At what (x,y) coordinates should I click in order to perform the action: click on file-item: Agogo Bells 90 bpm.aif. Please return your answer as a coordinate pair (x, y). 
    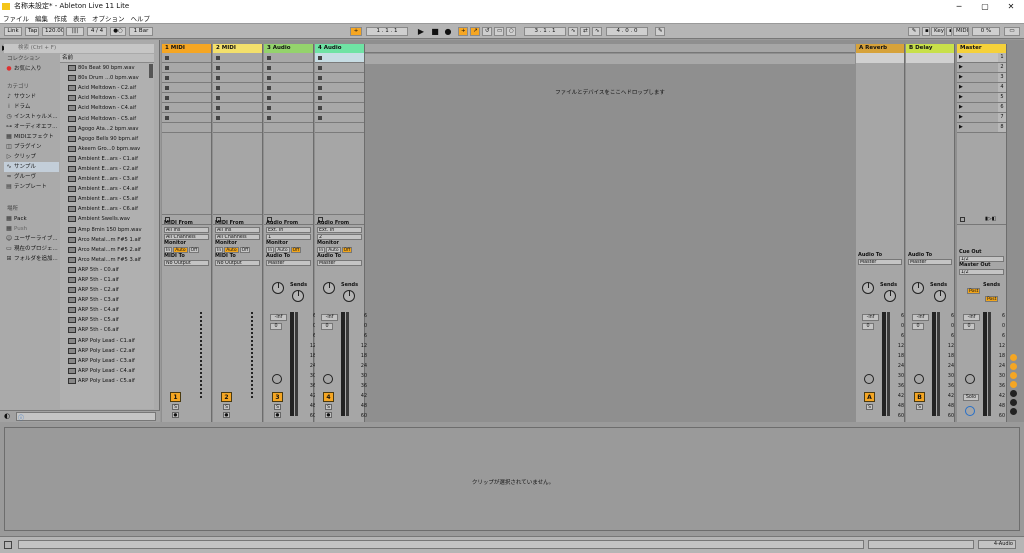
    Looking at the image, I should click on (107, 139).